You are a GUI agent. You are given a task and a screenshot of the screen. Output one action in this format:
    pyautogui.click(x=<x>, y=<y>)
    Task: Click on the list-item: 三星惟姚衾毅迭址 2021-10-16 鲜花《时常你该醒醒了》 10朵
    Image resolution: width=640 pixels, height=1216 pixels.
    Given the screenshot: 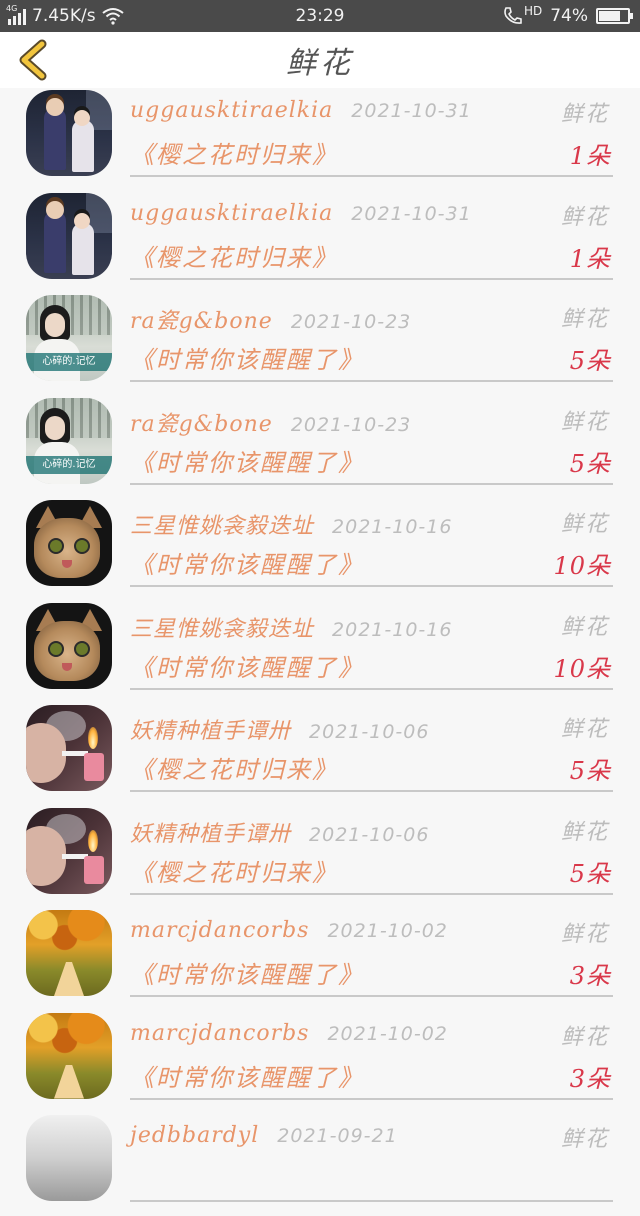 What is the action you would take?
    pyautogui.click(x=320, y=652)
    